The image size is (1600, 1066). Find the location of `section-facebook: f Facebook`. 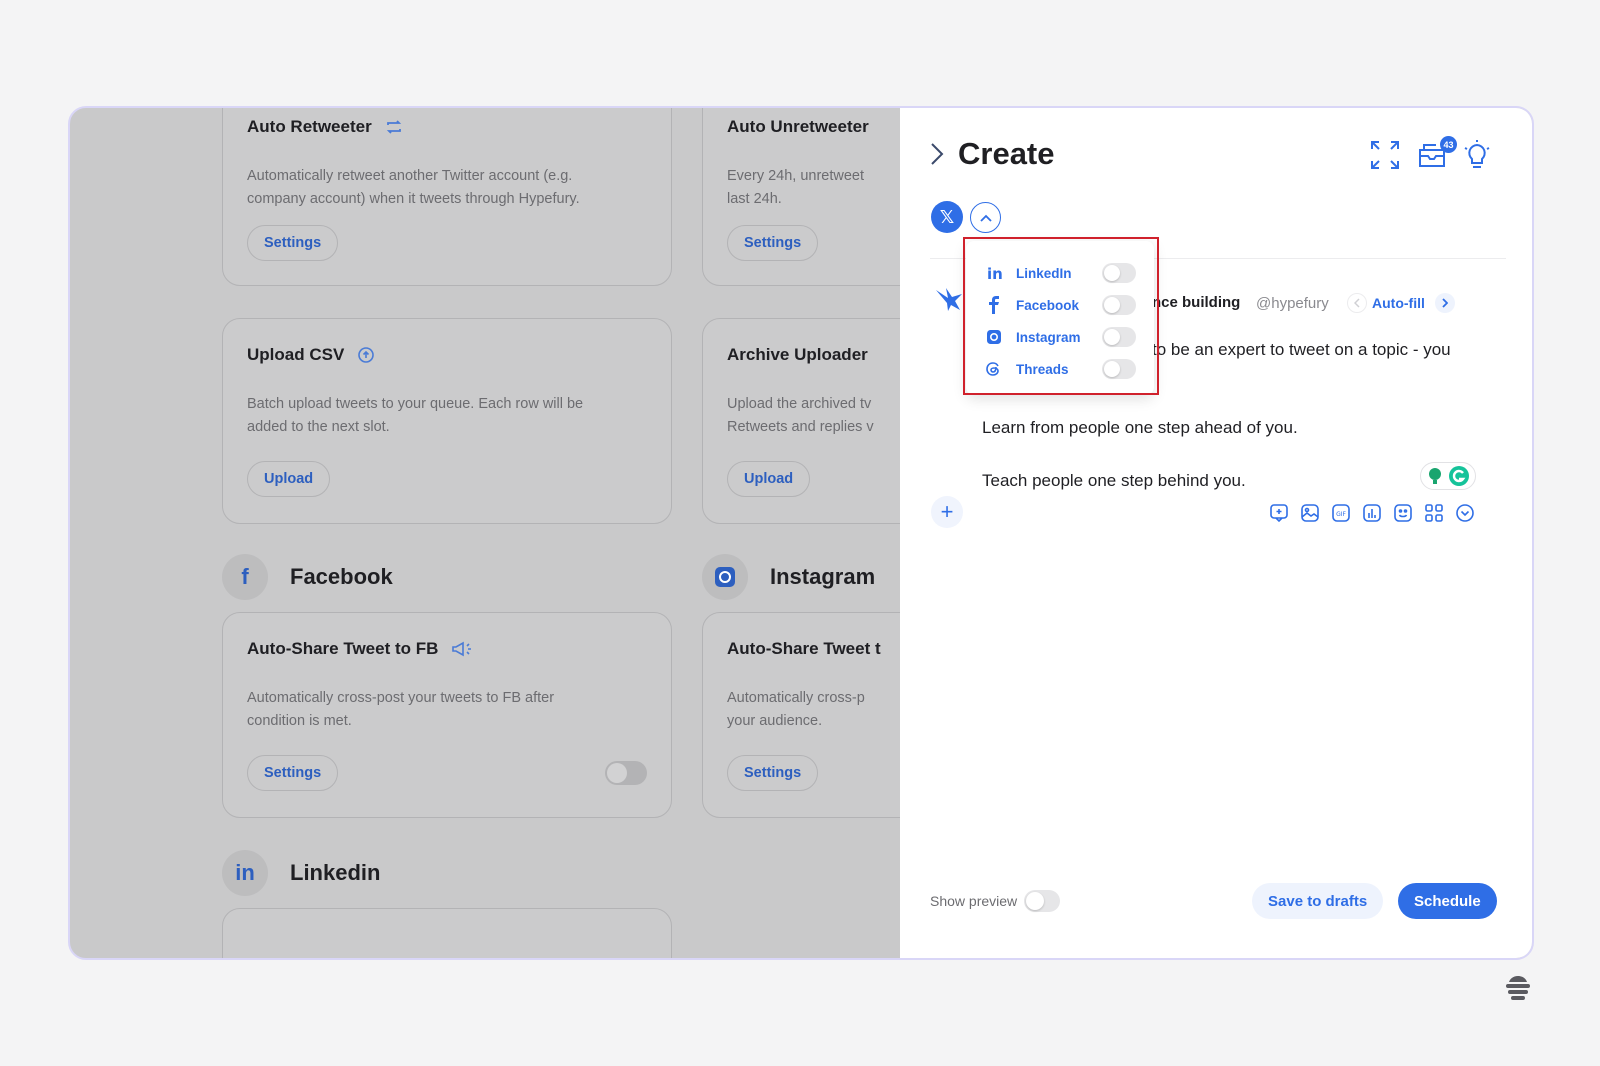

section-facebook: f Facebook is located at coordinates (307, 577).